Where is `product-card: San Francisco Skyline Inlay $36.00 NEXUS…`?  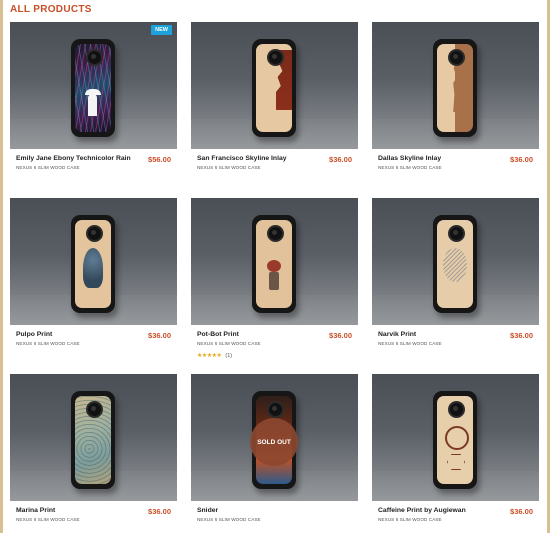 product-card: San Francisco Skyline Inlay $36.00 NEXUS… is located at coordinates (274, 110).